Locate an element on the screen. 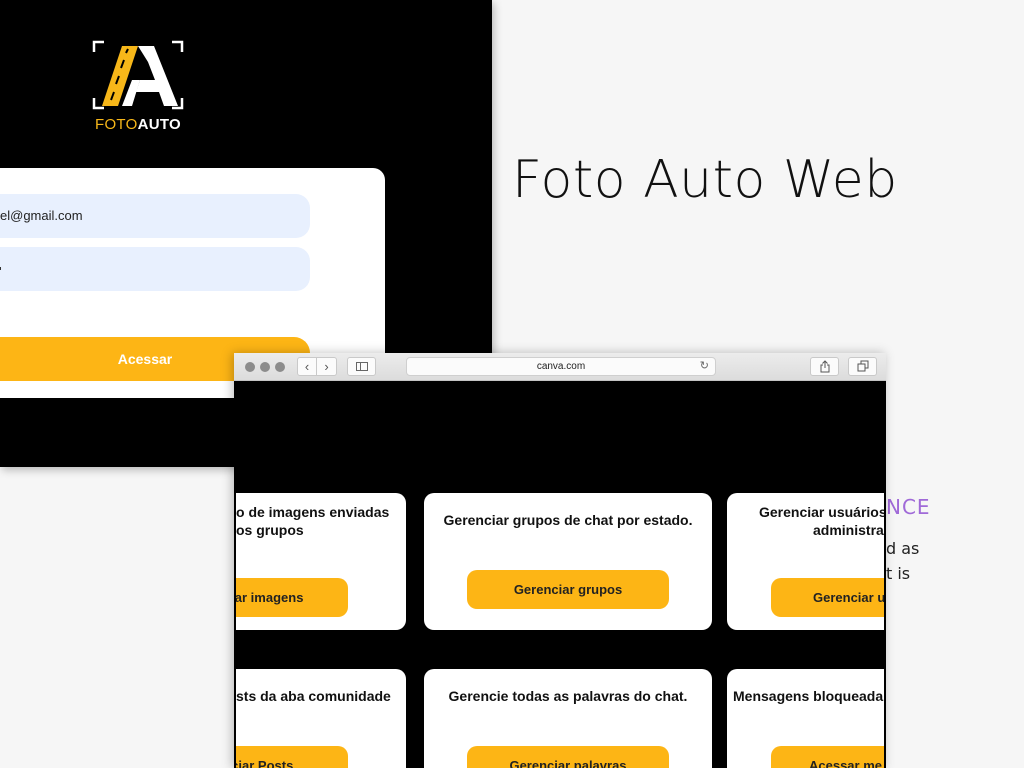 The width and height of the screenshot is (1024, 768). manage-posts-button: enciar Posts is located at coordinates (292, 757).